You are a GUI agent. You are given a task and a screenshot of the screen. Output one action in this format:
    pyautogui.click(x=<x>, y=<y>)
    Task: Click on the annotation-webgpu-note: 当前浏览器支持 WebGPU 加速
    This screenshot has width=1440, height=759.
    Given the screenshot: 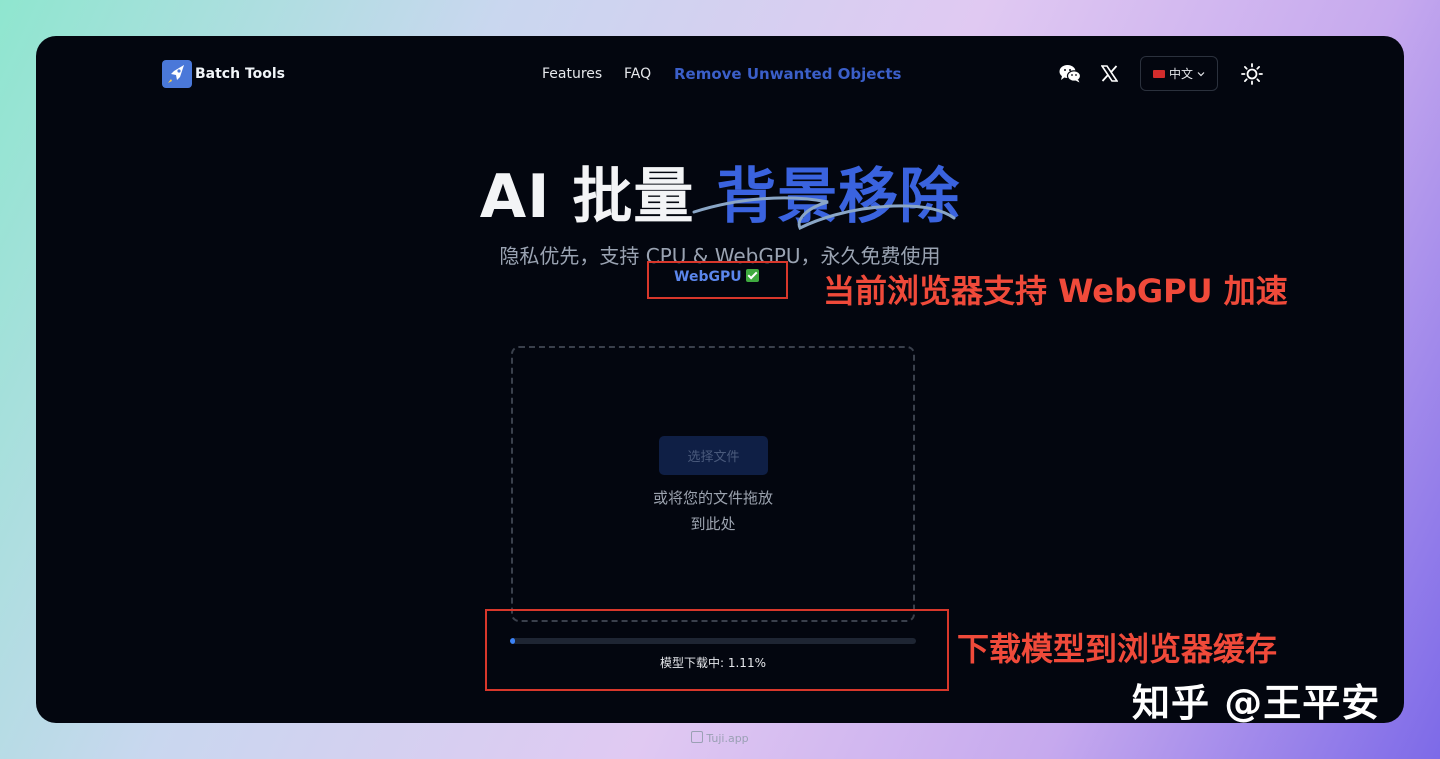 What is the action you would take?
    pyautogui.click(x=1055, y=291)
    